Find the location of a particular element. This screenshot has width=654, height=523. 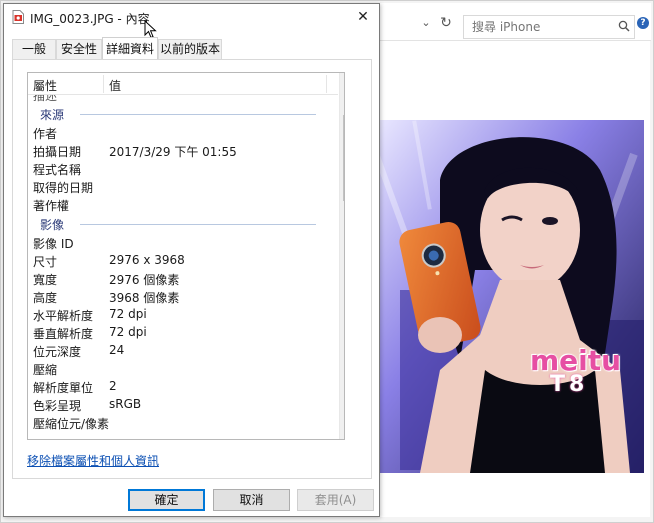

property-name: 解析度單位 is located at coordinates (63, 388).